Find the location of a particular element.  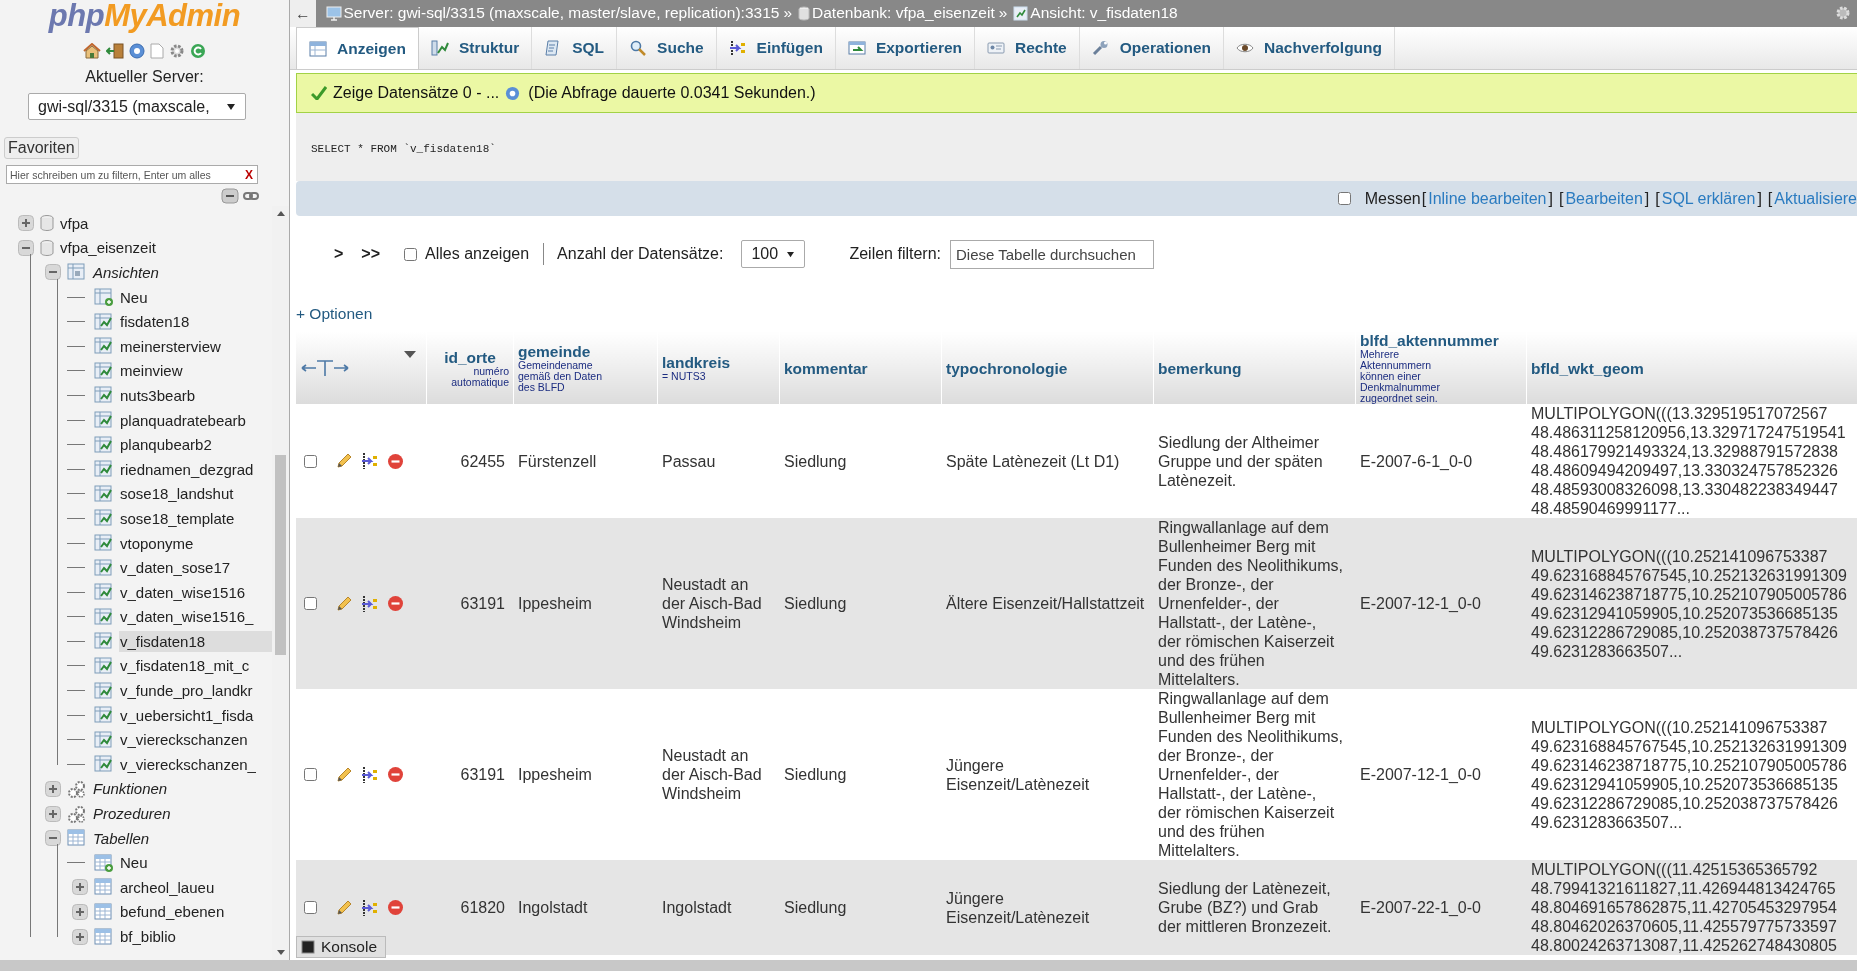

tree-item: bf_biblio is located at coordinates (149, 936).